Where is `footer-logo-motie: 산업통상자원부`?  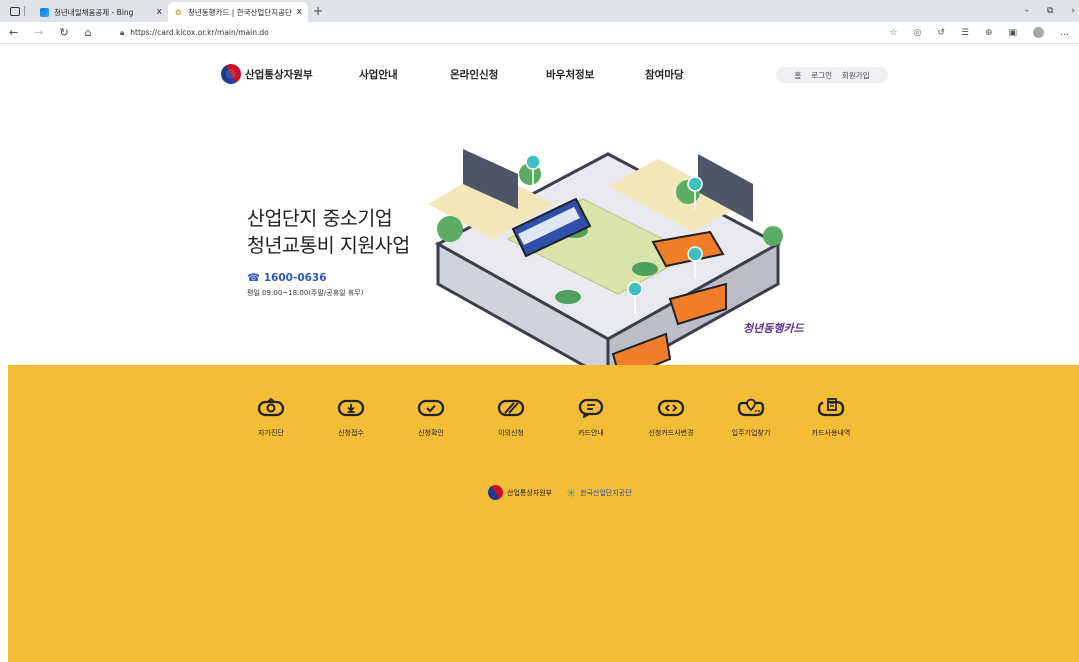 footer-logo-motie: 산업통상자원부 is located at coordinates (519, 492).